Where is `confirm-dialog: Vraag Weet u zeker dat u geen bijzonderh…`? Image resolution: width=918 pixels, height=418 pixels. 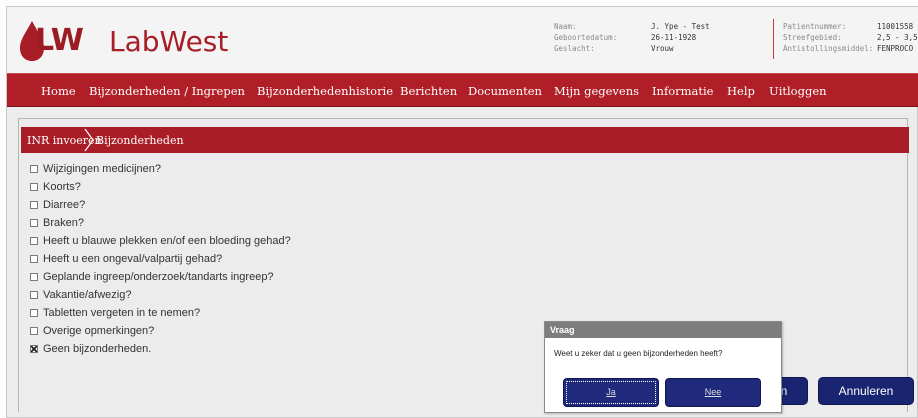 confirm-dialog: Vraag Weet u zeker dat u geen bijzonderh… is located at coordinates (663, 367).